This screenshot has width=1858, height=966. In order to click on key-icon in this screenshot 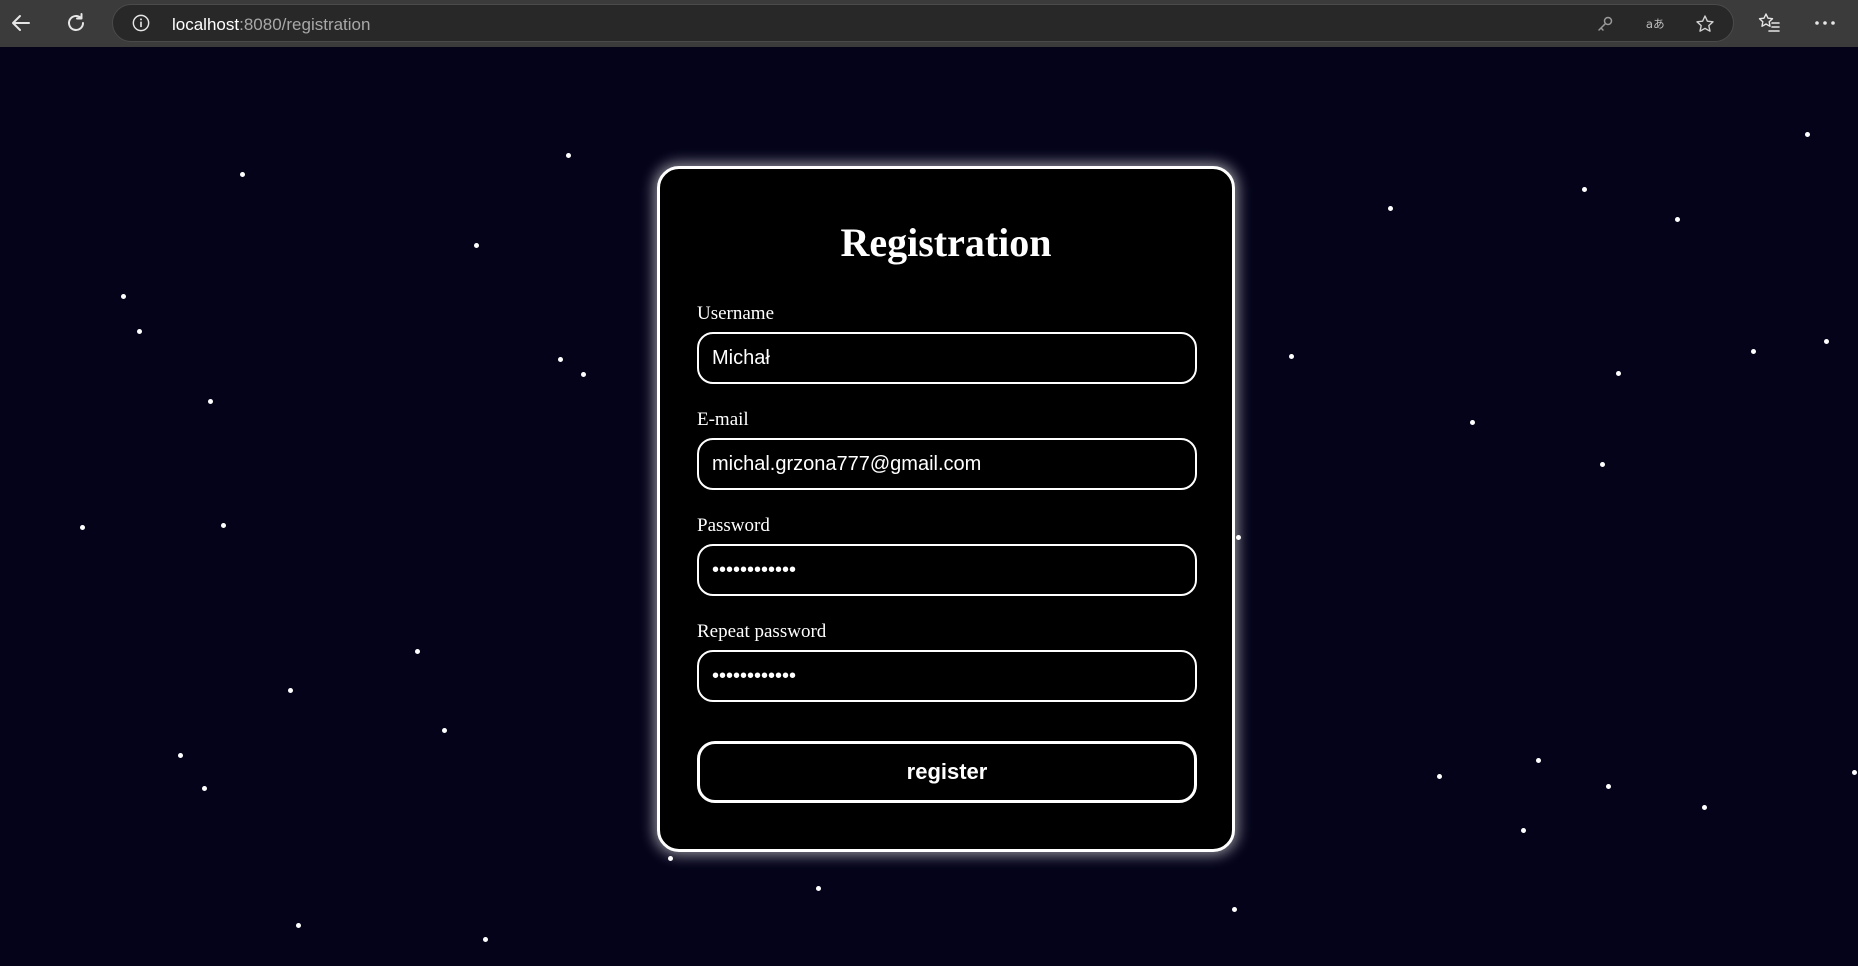, I will do `click(1605, 24)`.